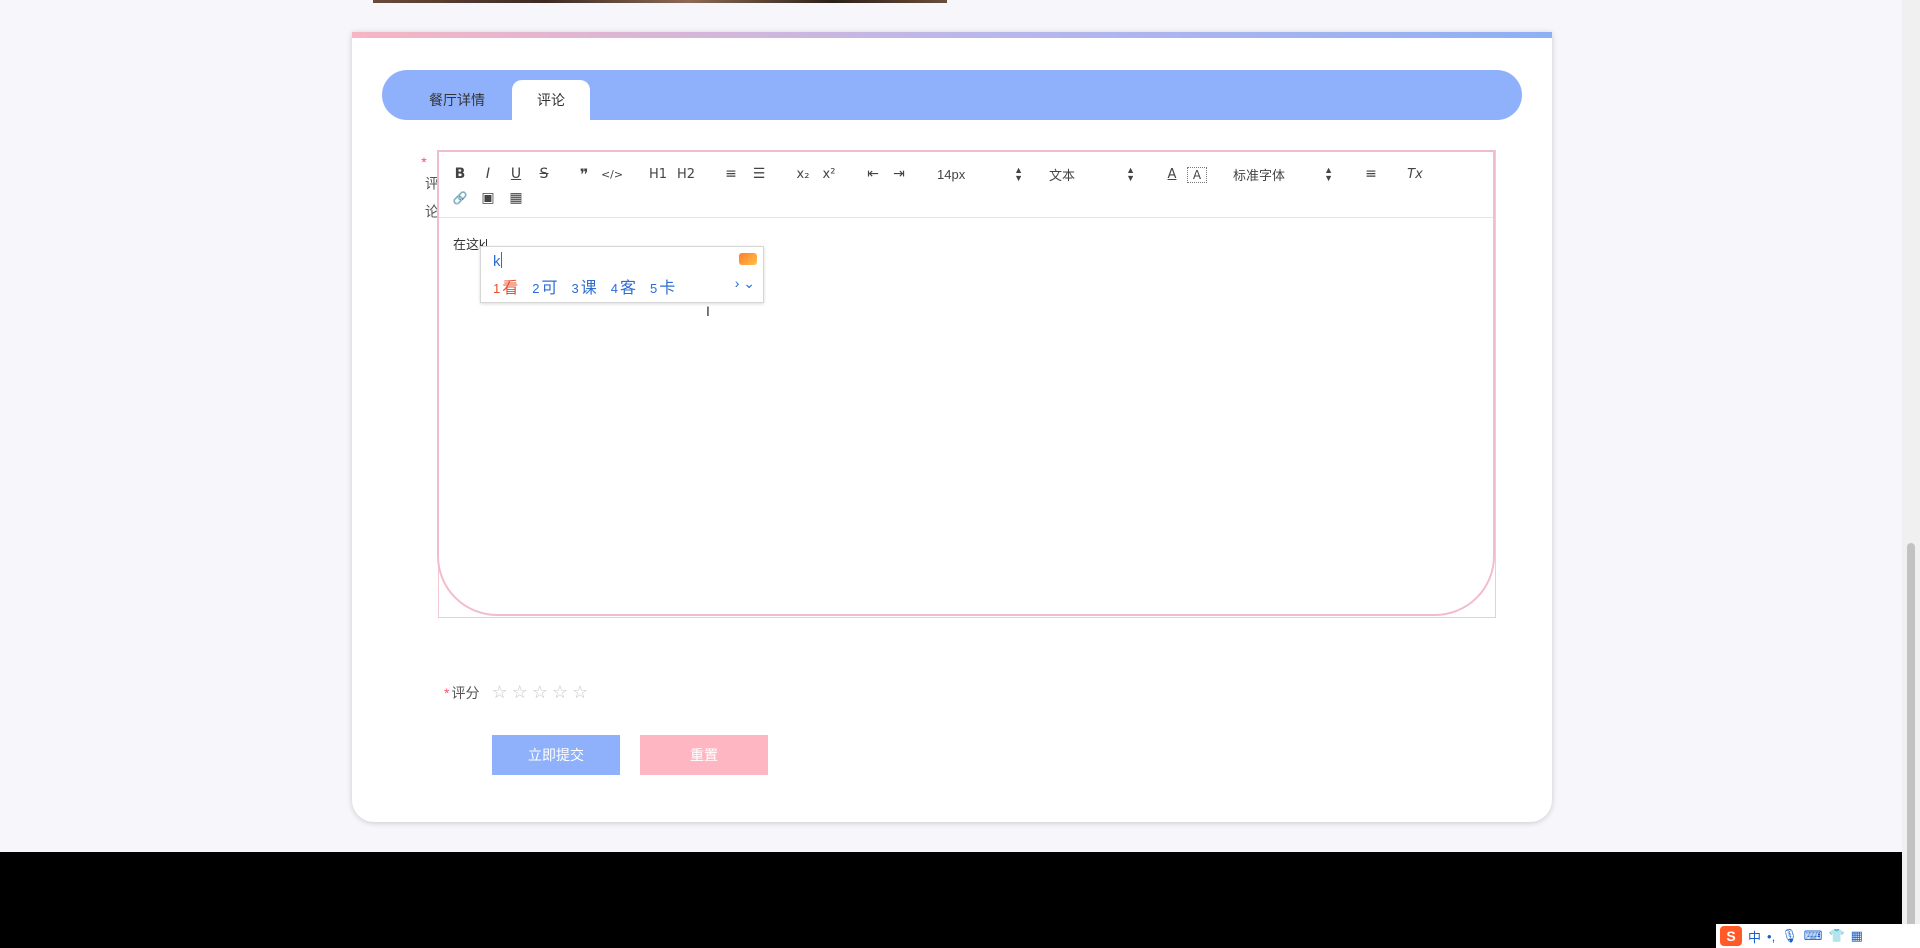 The height and width of the screenshot is (948, 1920). Describe the element at coordinates (580, 692) in the screenshot. I see `rating-star-5-icon: ☆` at that location.